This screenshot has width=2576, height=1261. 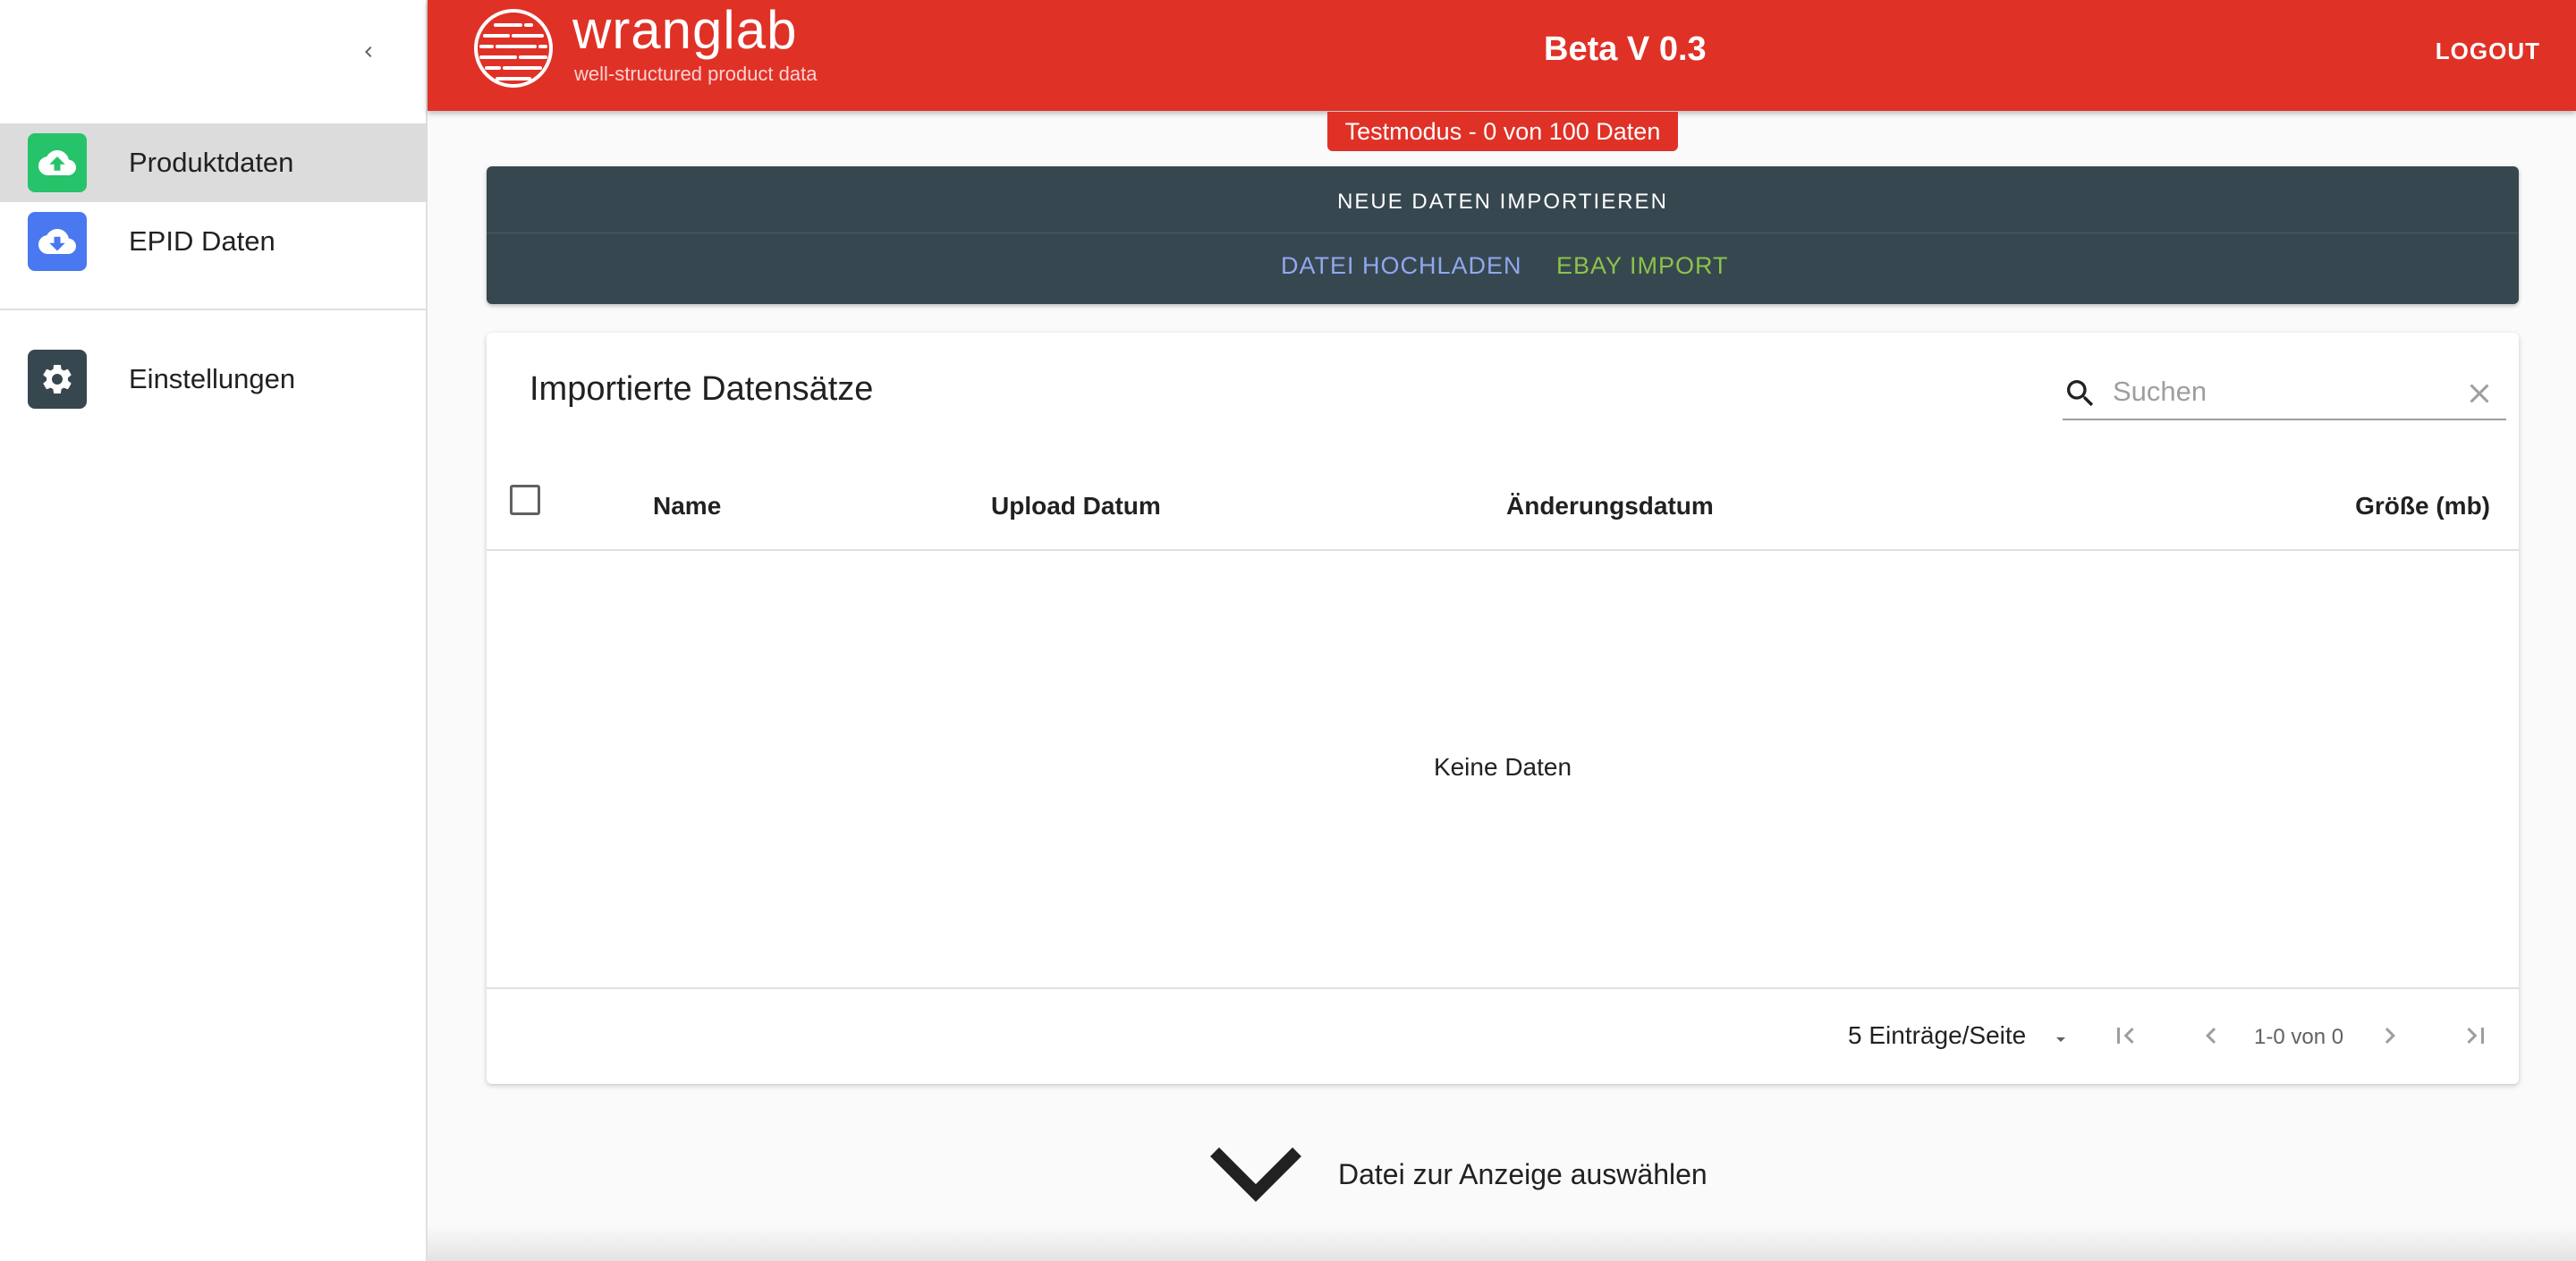 I want to click on table-title: Importierte Datensätze, so click(x=702, y=389).